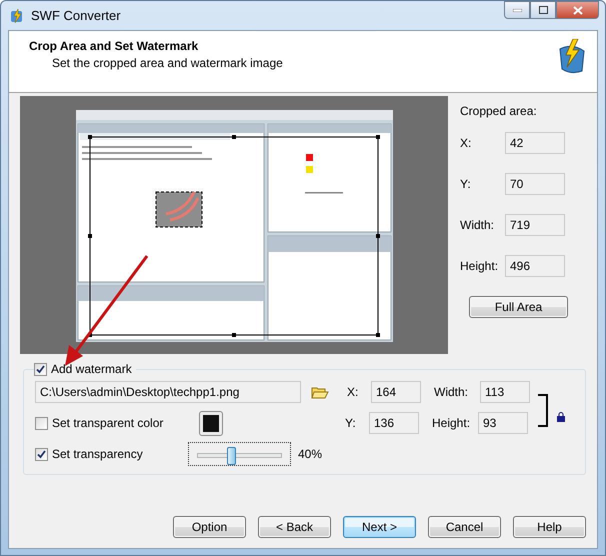 The height and width of the screenshot is (556, 606). What do you see at coordinates (239, 454) in the screenshot?
I see `transparency-slider` at bounding box center [239, 454].